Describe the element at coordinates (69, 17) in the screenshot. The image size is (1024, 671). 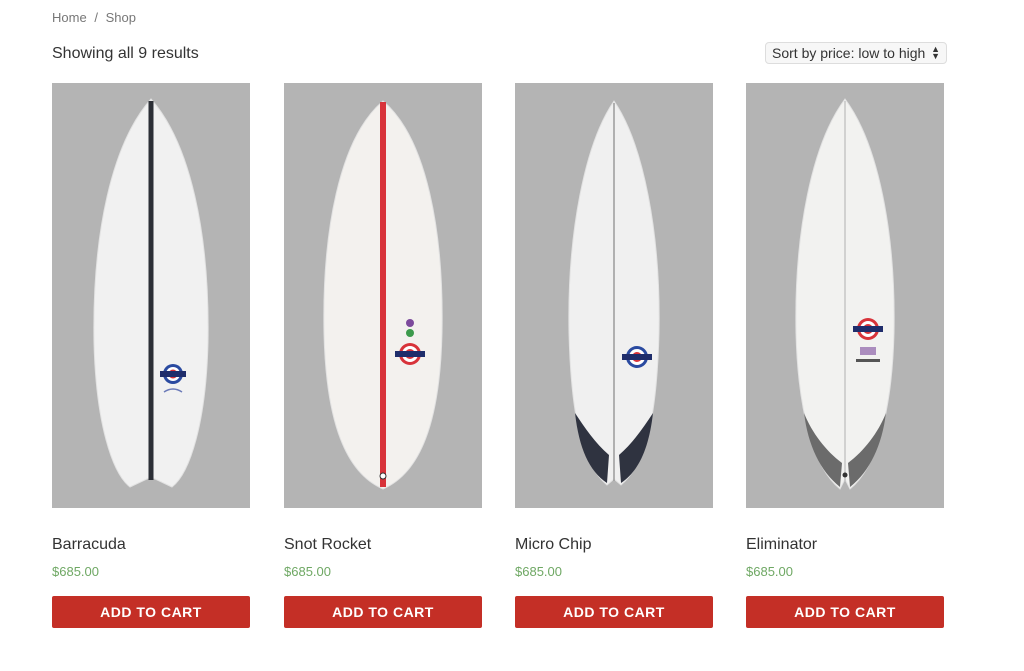
I see `breadcrumb-home-link: Home` at that location.